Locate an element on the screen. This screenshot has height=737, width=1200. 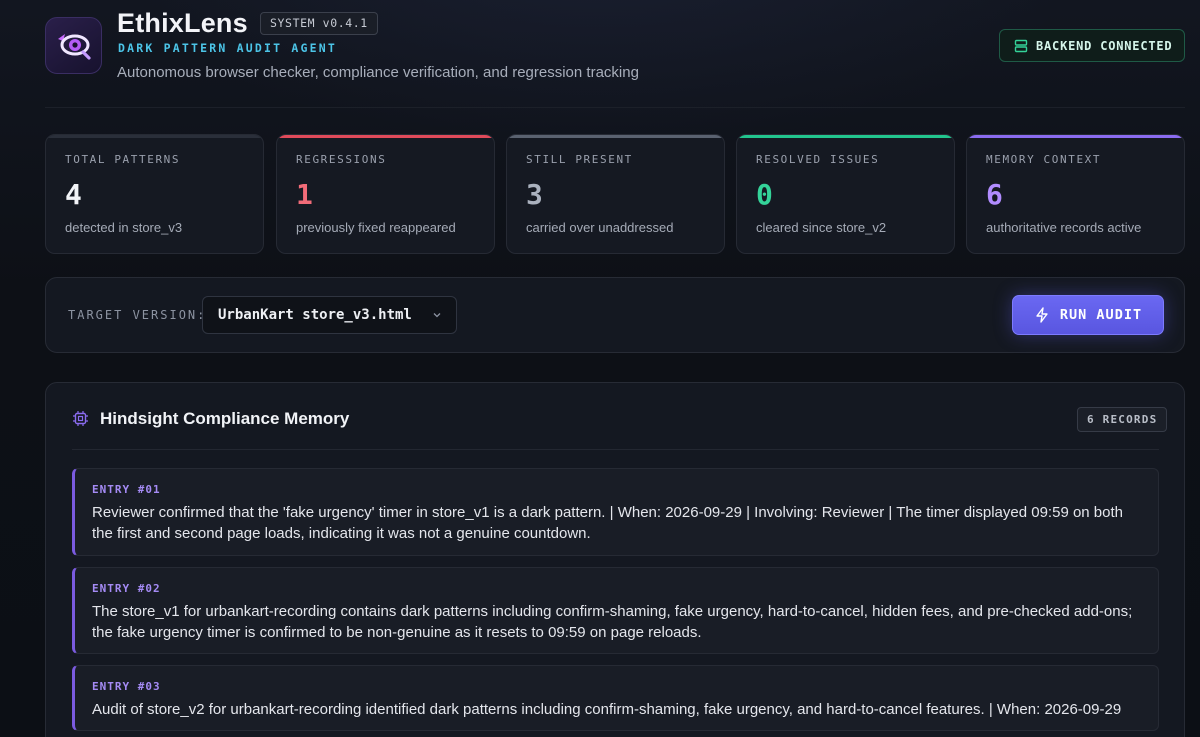
stat-card-resolved-issues: RESOLVED ISSUES 0 cleared since store_v2 is located at coordinates (845, 194).